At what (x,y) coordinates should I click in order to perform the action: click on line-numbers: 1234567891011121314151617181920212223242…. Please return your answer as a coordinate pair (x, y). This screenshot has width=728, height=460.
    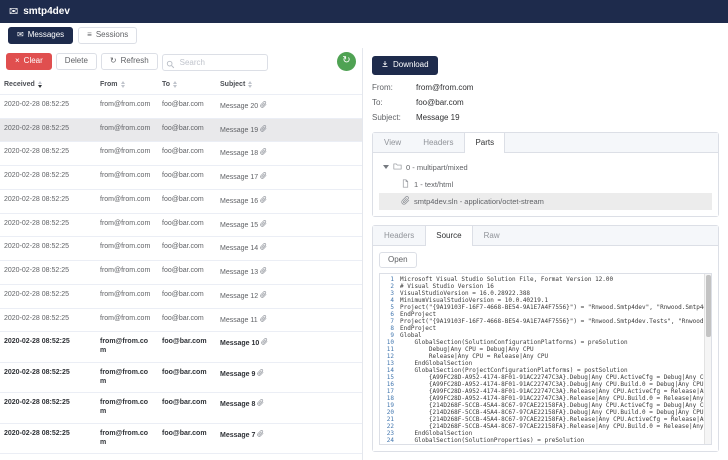
    Looking at the image, I should click on (390, 360).